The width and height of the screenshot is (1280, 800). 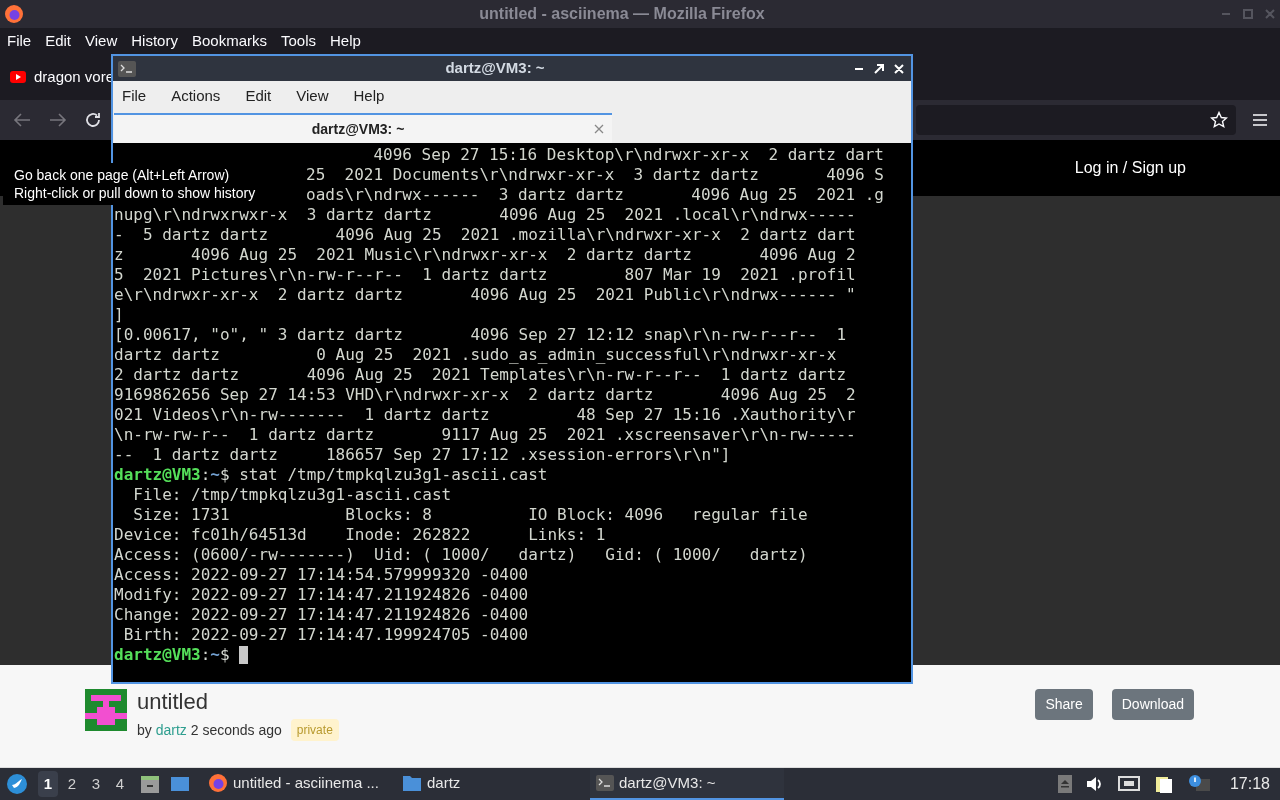 What do you see at coordinates (1260, 120) in the screenshot?
I see `menu-icon` at bounding box center [1260, 120].